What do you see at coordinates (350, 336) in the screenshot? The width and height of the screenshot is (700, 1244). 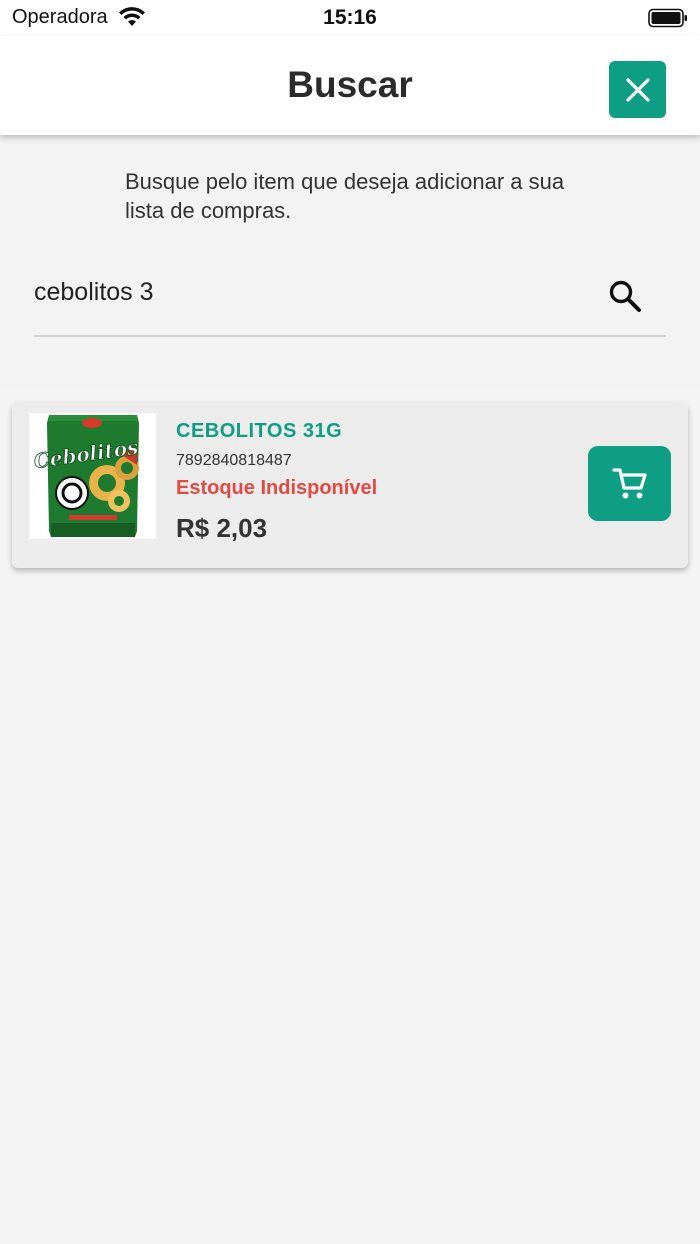 I see `search-underline` at bounding box center [350, 336].